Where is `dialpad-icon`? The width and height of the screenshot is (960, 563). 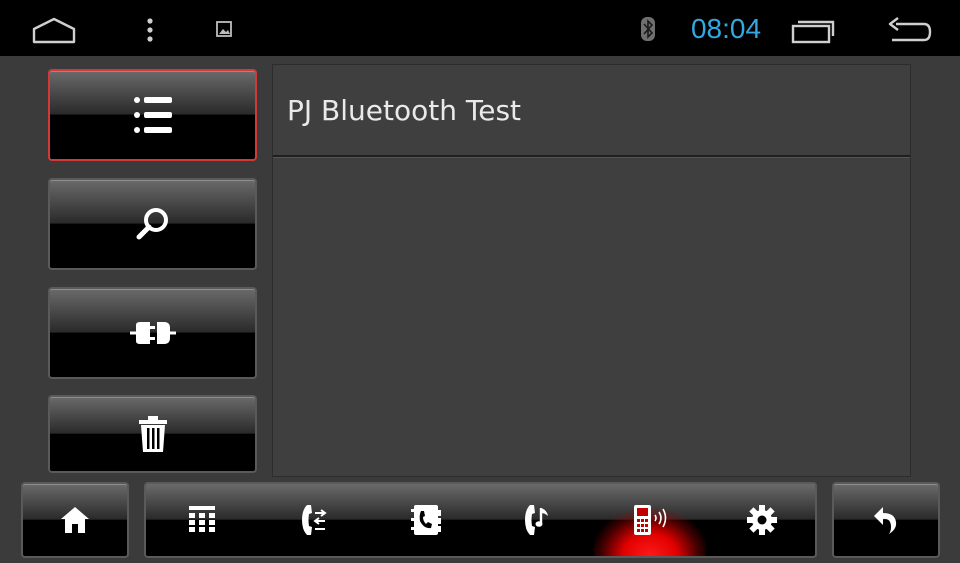 dialpad-icon is located at coordinates (202, 519).